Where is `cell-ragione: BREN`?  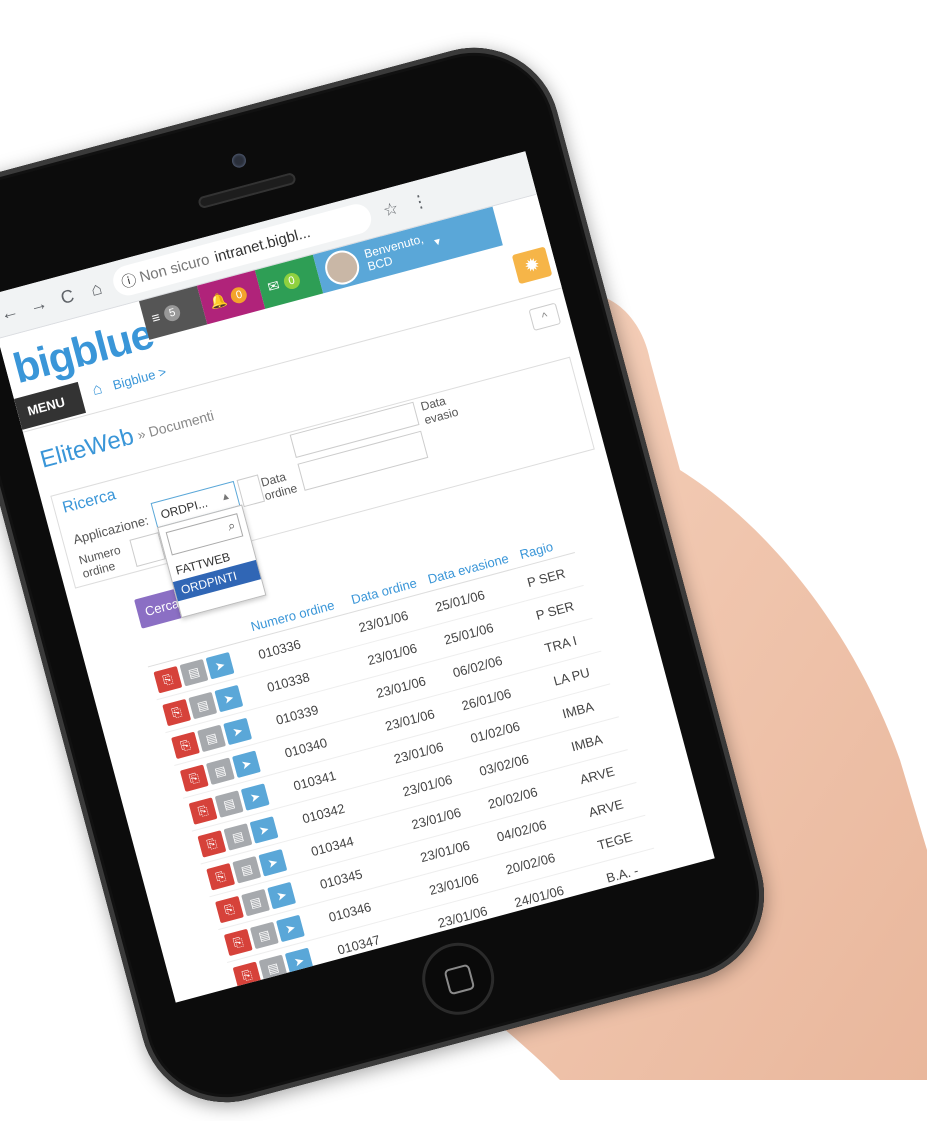 cell-ragione: BREN is located at coordinates (638, 905).